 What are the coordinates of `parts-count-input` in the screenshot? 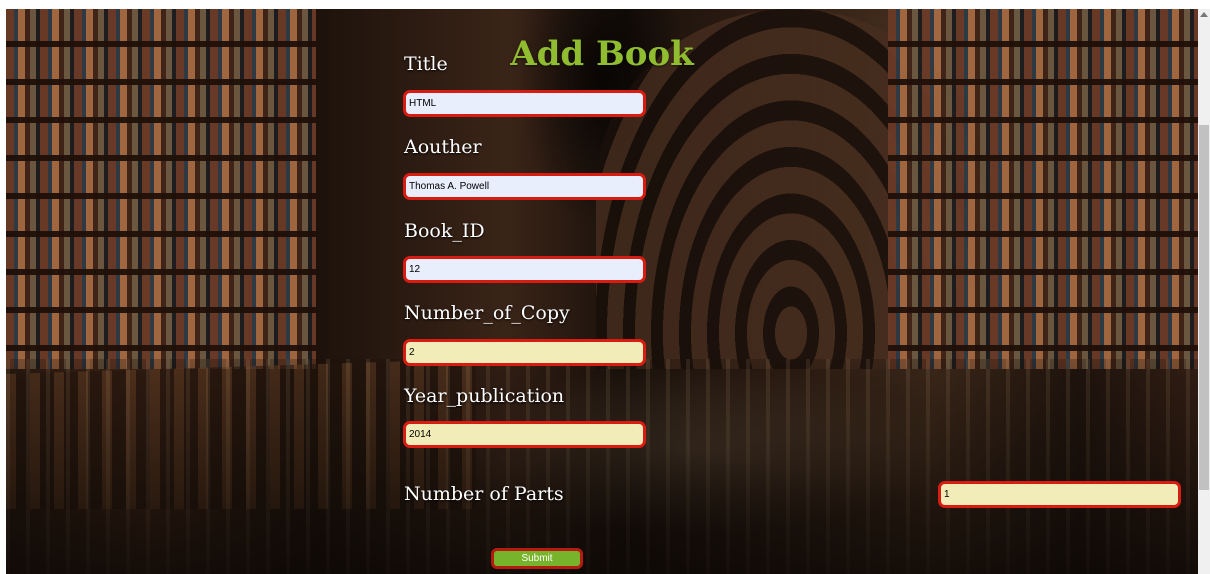 It's located at (1059, 494).